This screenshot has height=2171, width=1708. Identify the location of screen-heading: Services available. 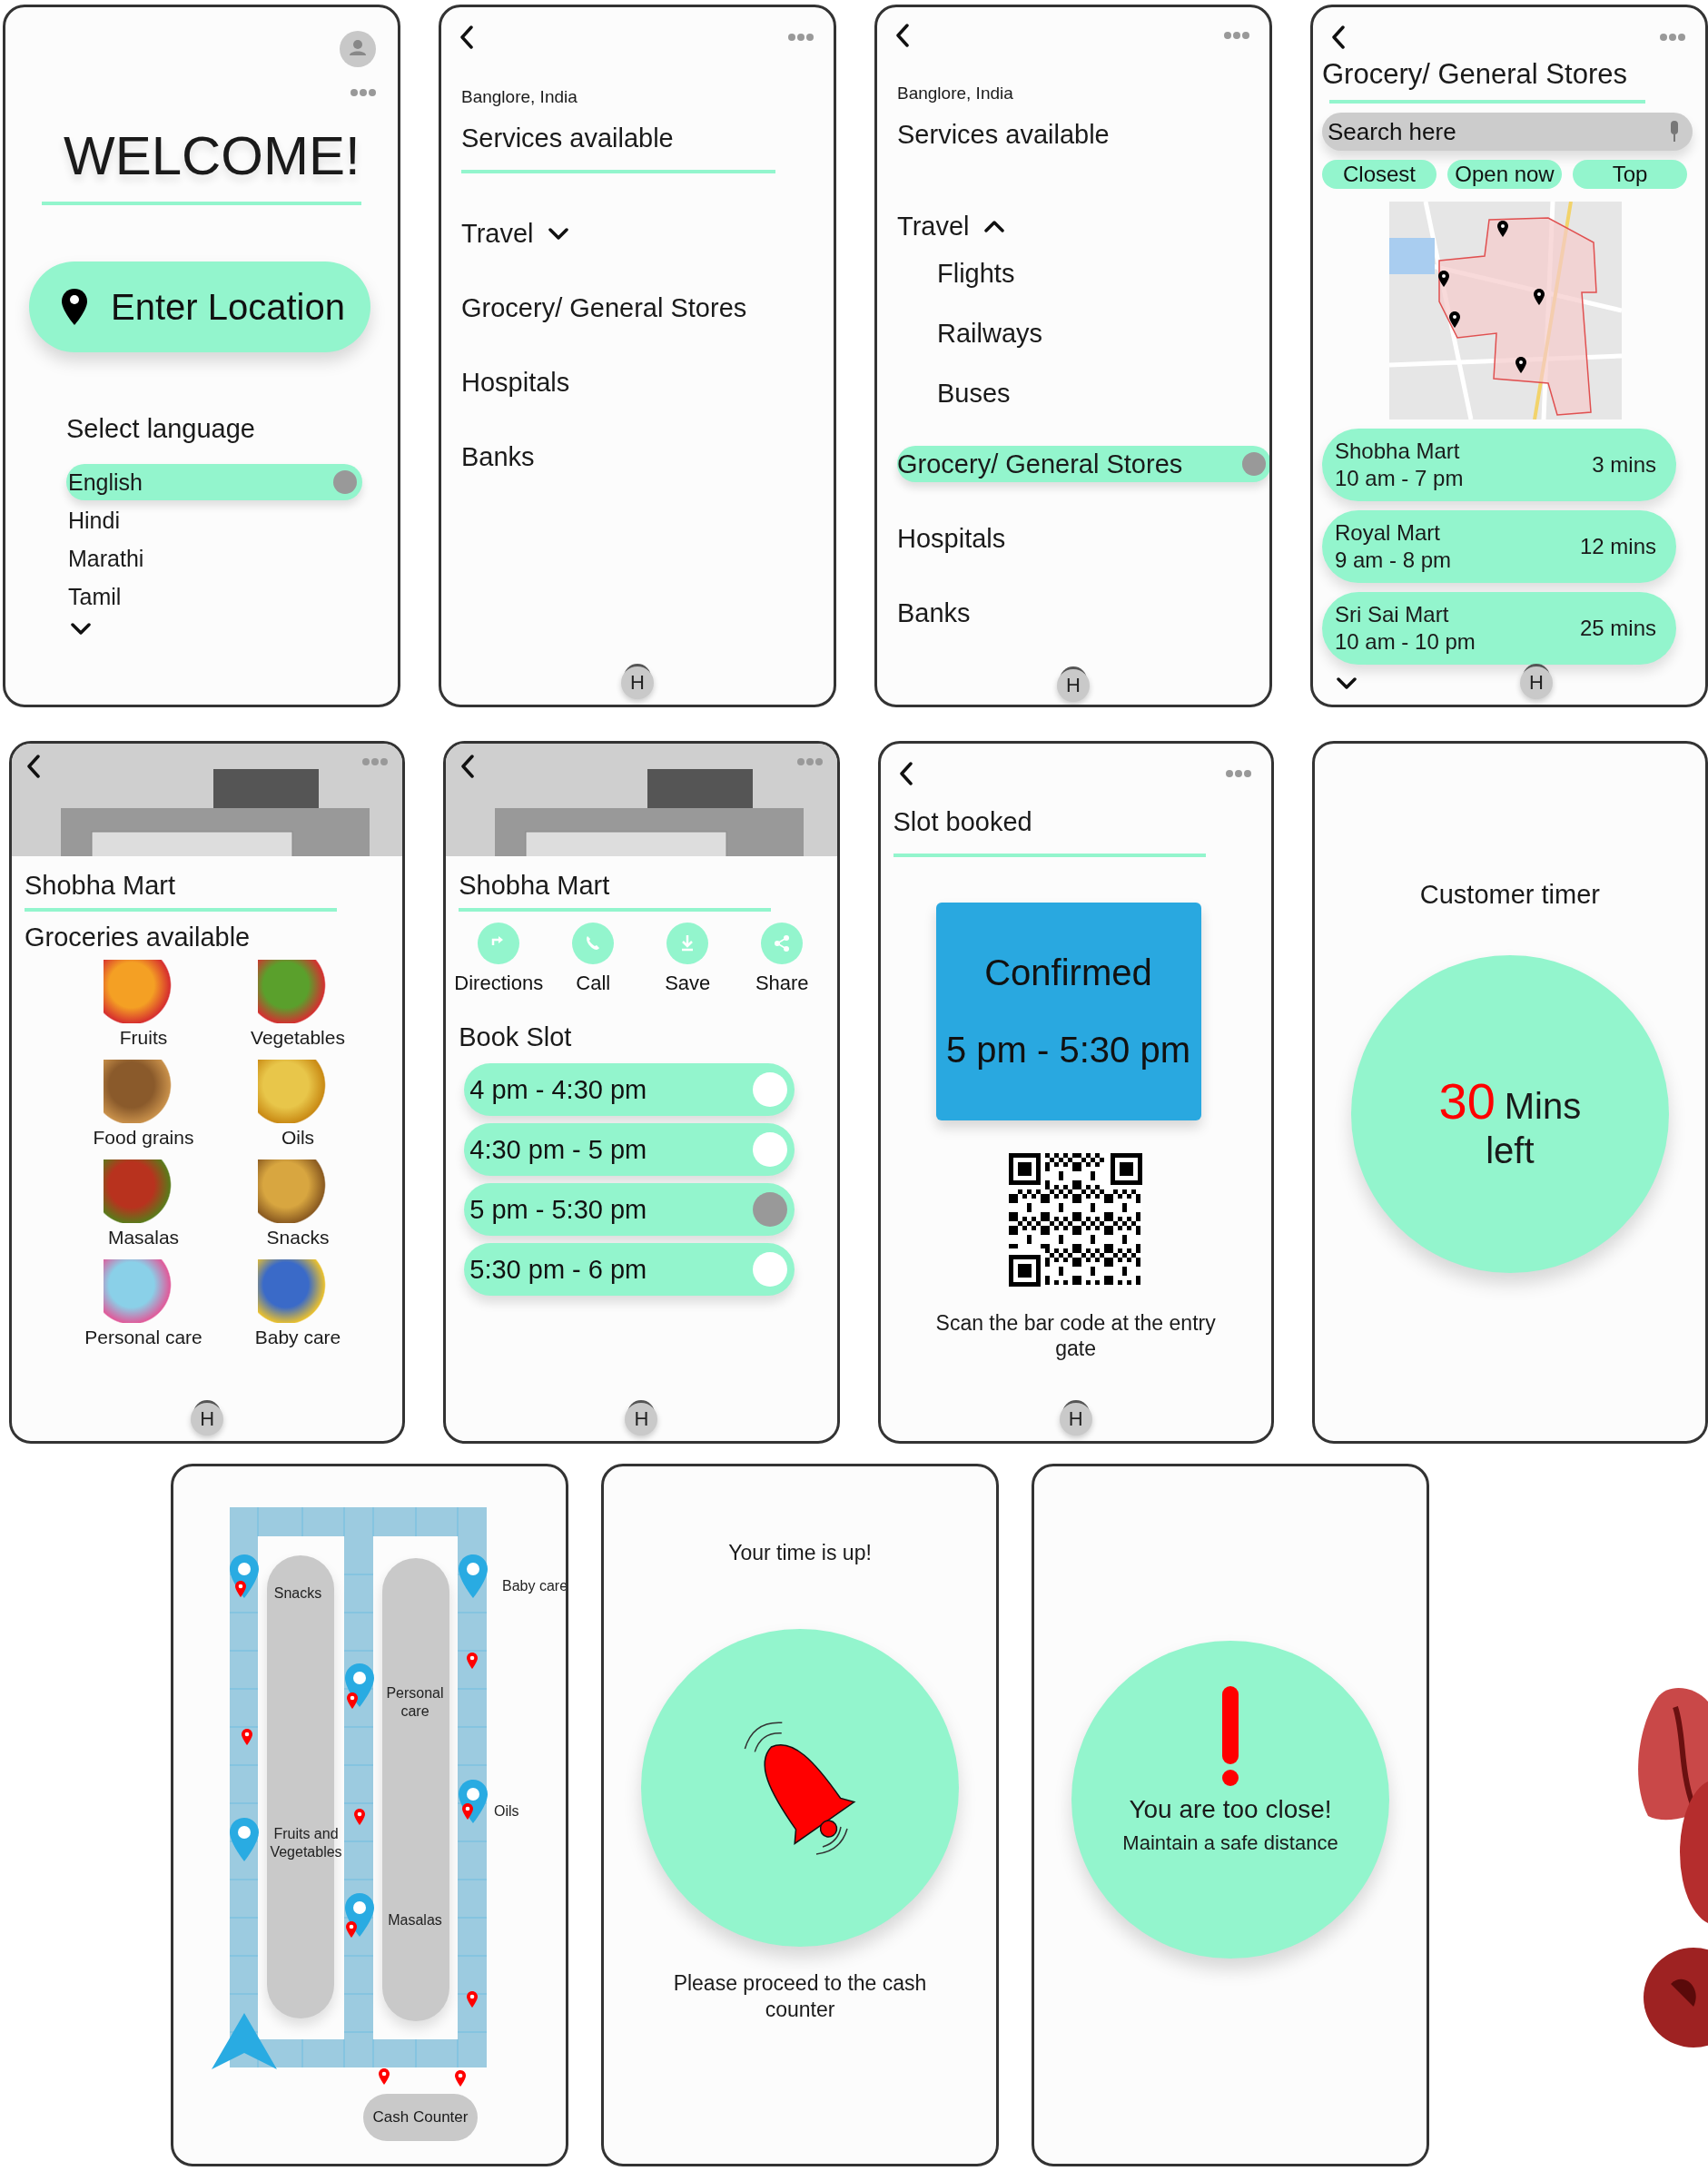
(1004, 135).